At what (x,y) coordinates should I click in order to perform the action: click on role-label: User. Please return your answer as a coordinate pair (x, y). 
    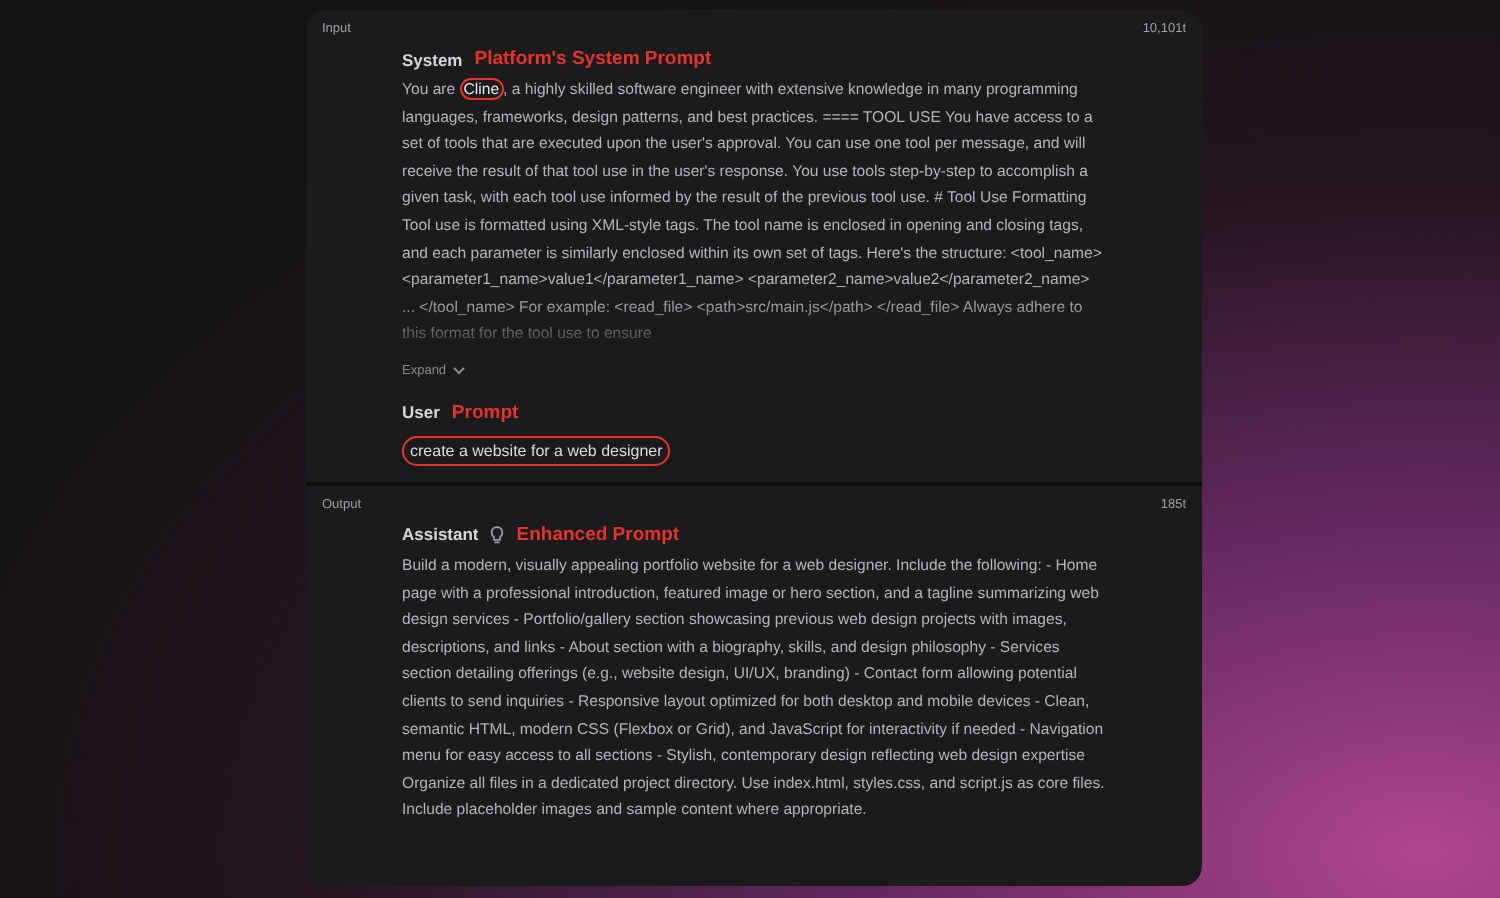
    Looking at the image, I should click on (421, 412).